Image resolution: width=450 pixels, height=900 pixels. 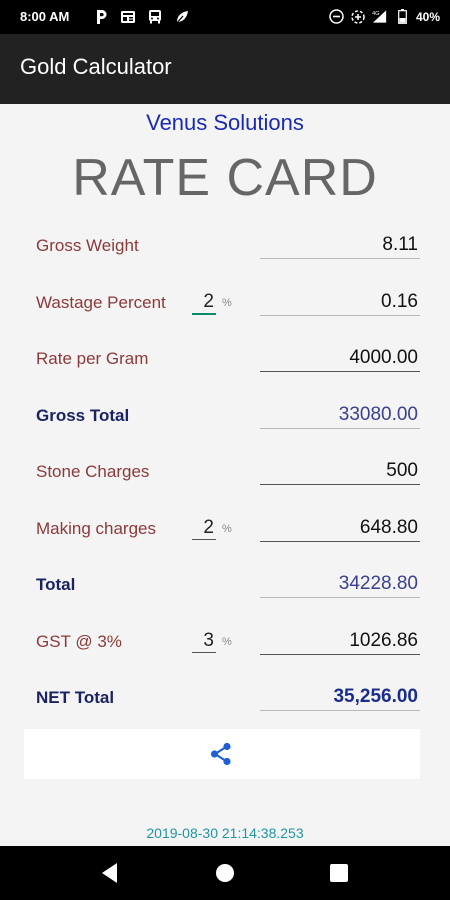 What do you see at coordinates (225, 17) in the screenshot?
I see `status-bar: 8:00 AM 4G 40%` at bounding box center [225, 17].